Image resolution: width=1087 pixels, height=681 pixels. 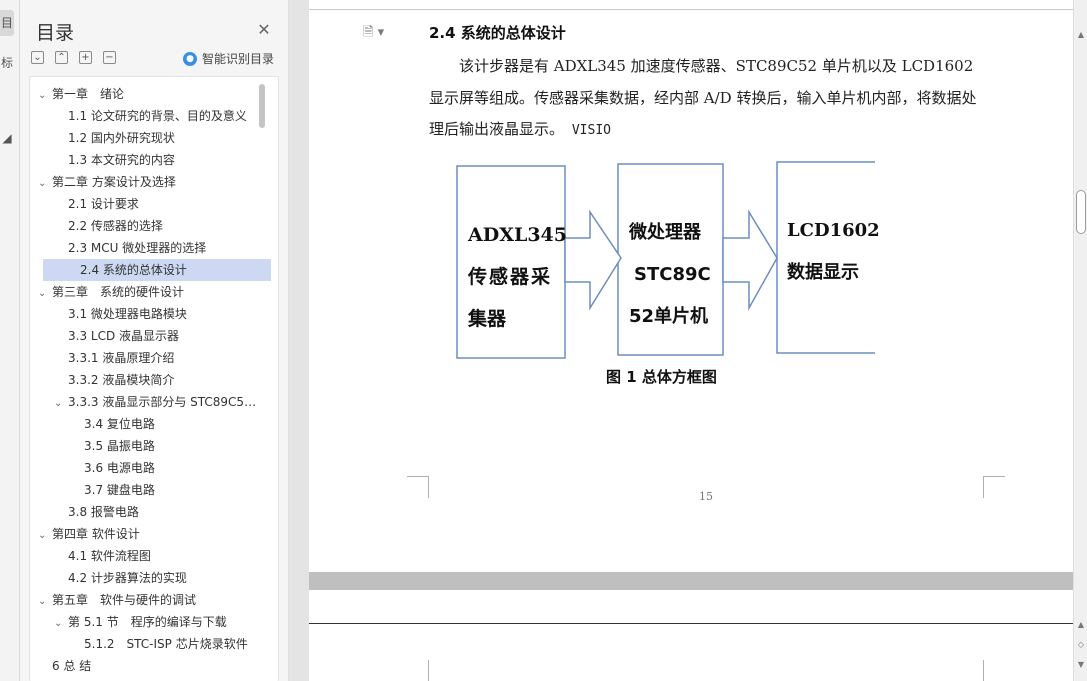 What do you see at coordinates (661, 377) in the screenshot?
I see `figure-caption: 图 1 总体方框图` at bounding box center [661, 377].